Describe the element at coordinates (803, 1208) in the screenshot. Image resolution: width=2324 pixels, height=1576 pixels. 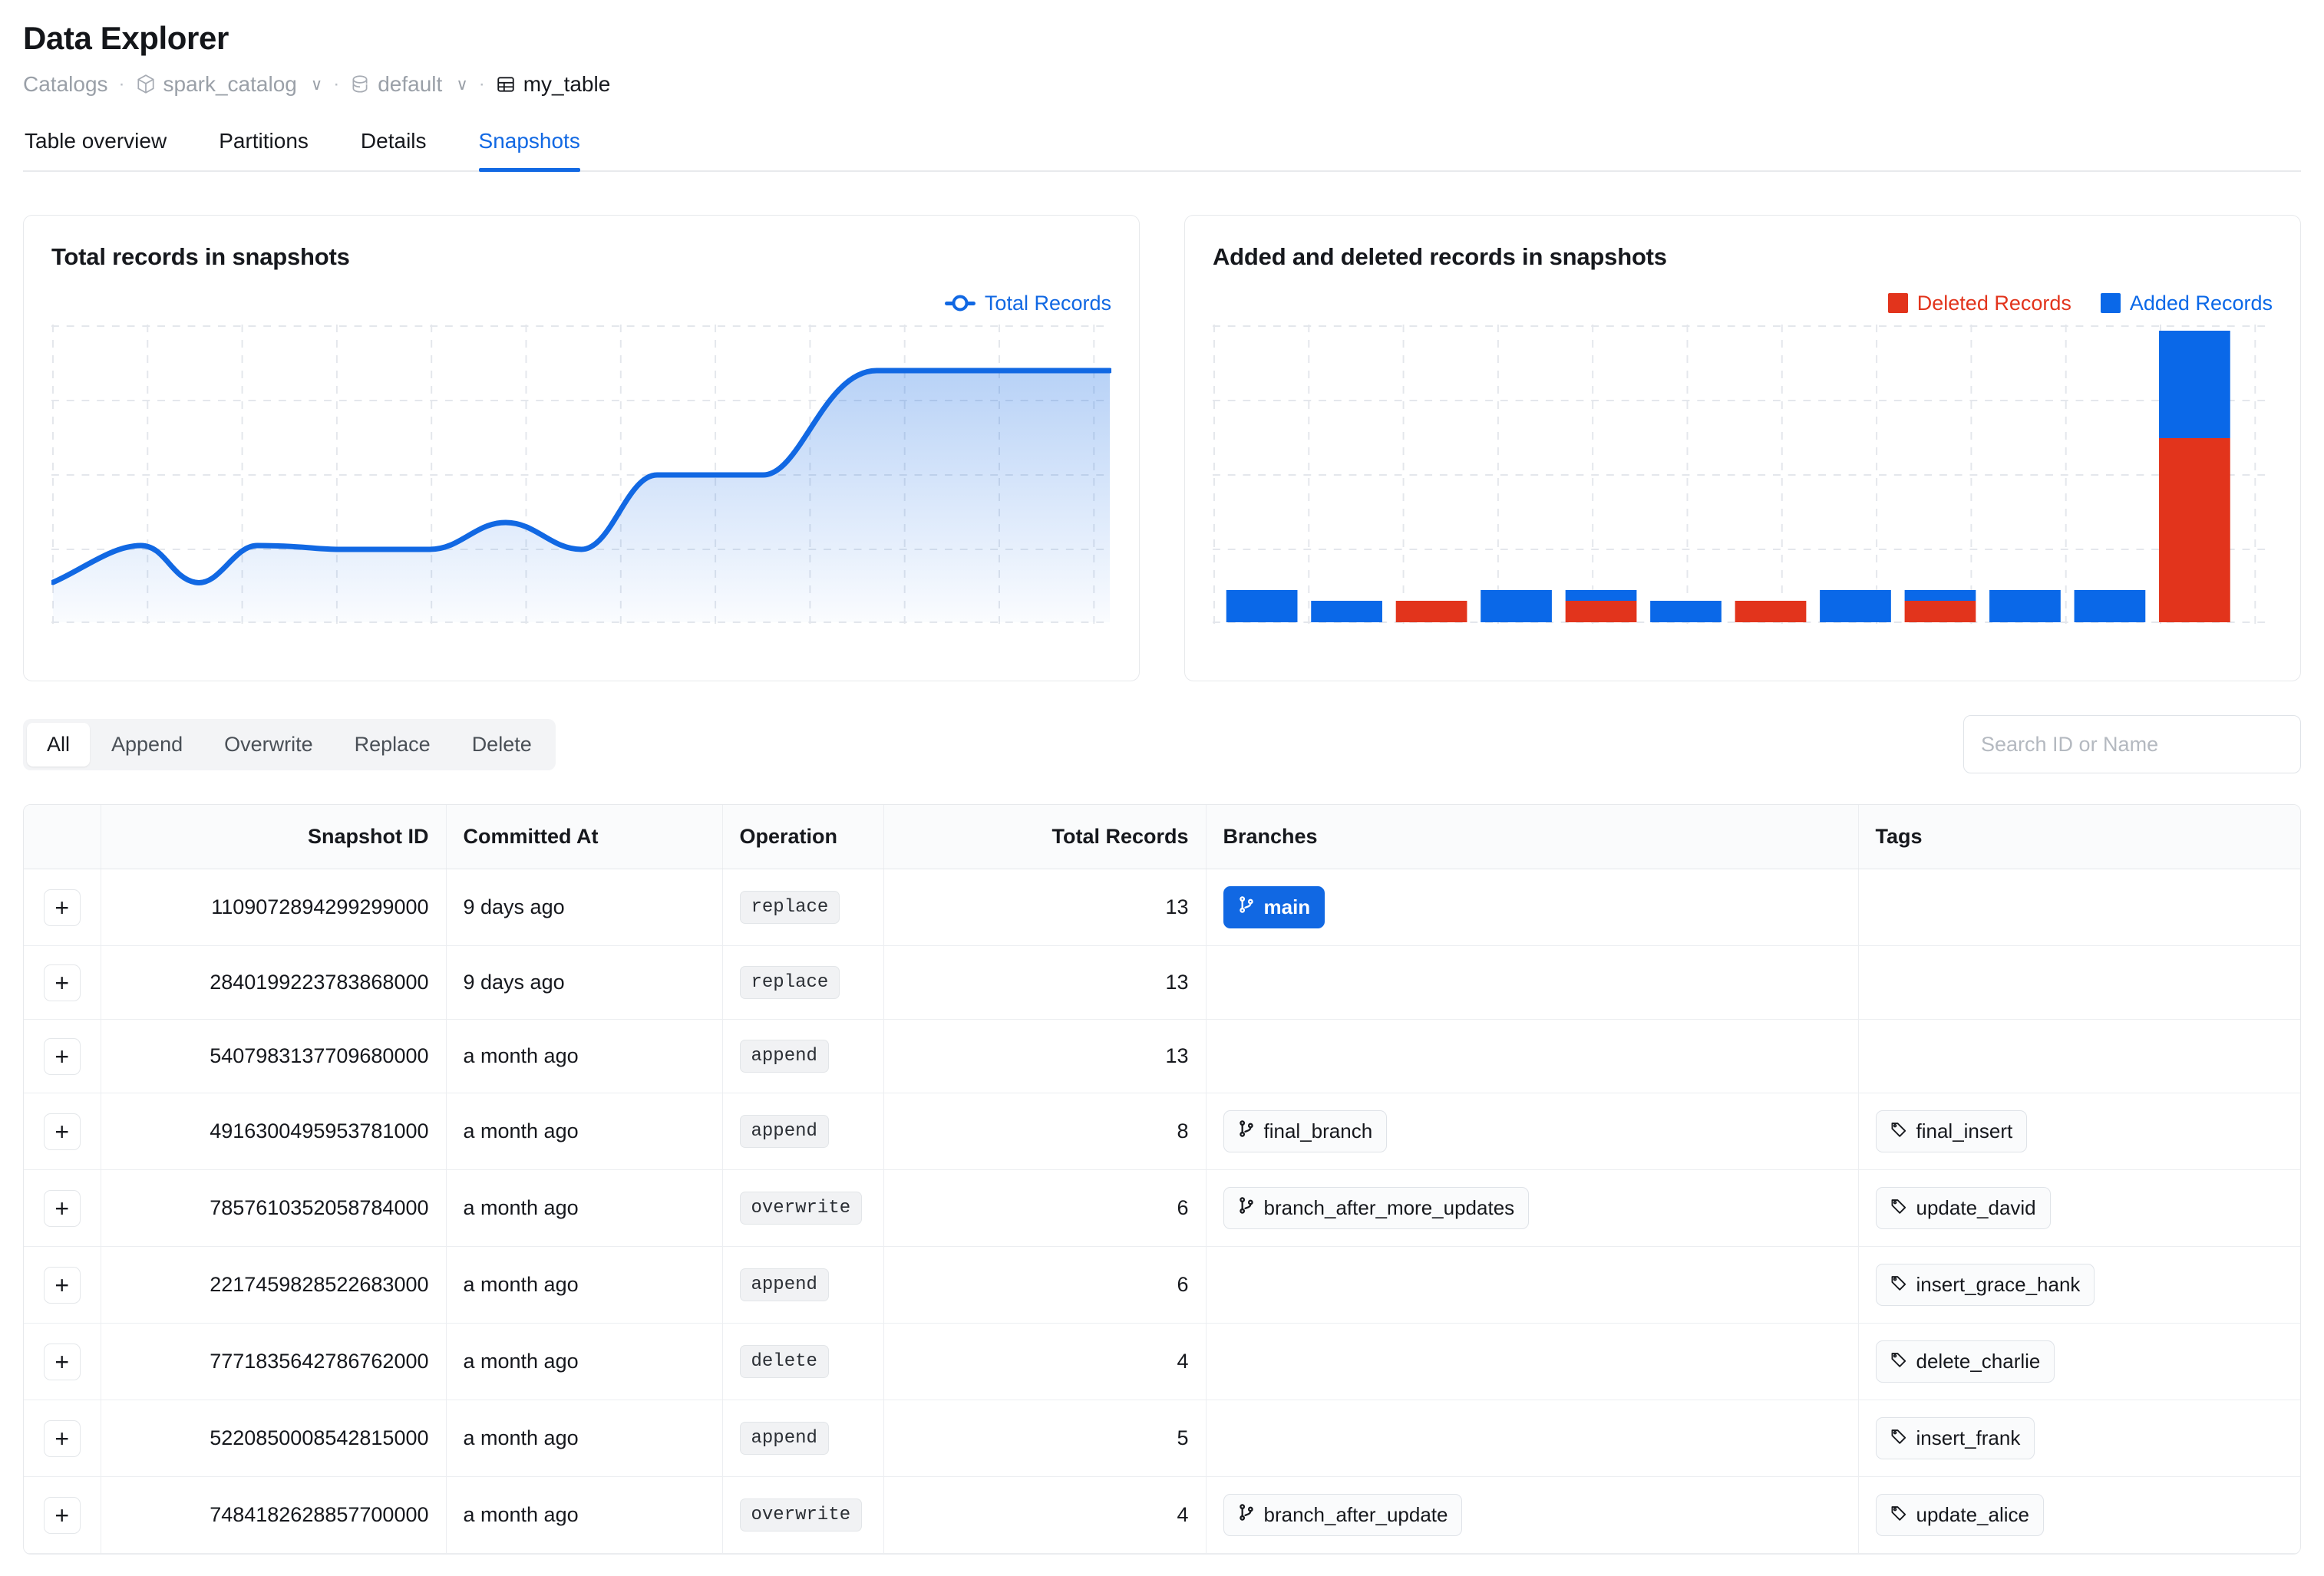
I see `cell-operation: overwrite` at that location.